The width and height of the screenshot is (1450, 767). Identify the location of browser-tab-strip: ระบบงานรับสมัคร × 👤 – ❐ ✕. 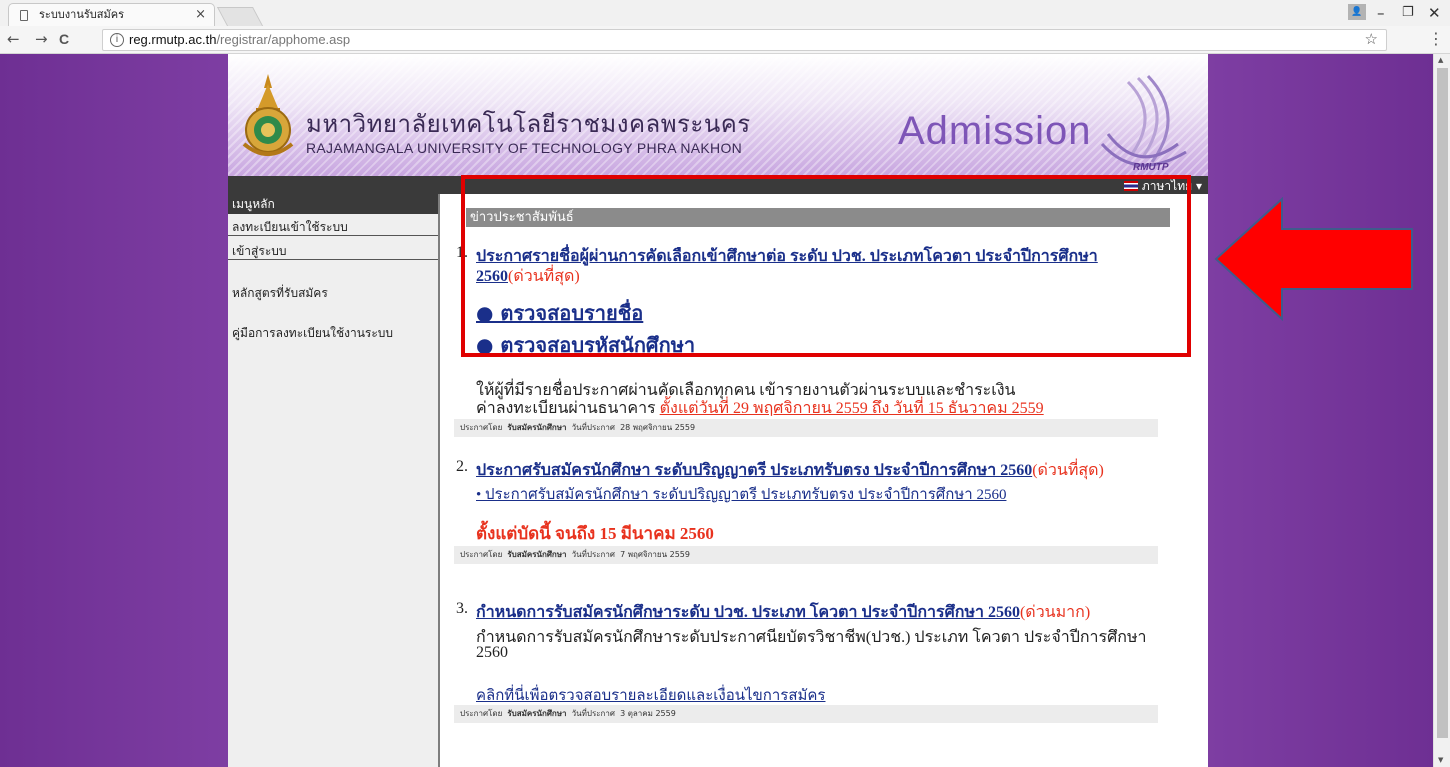
(725, 13).